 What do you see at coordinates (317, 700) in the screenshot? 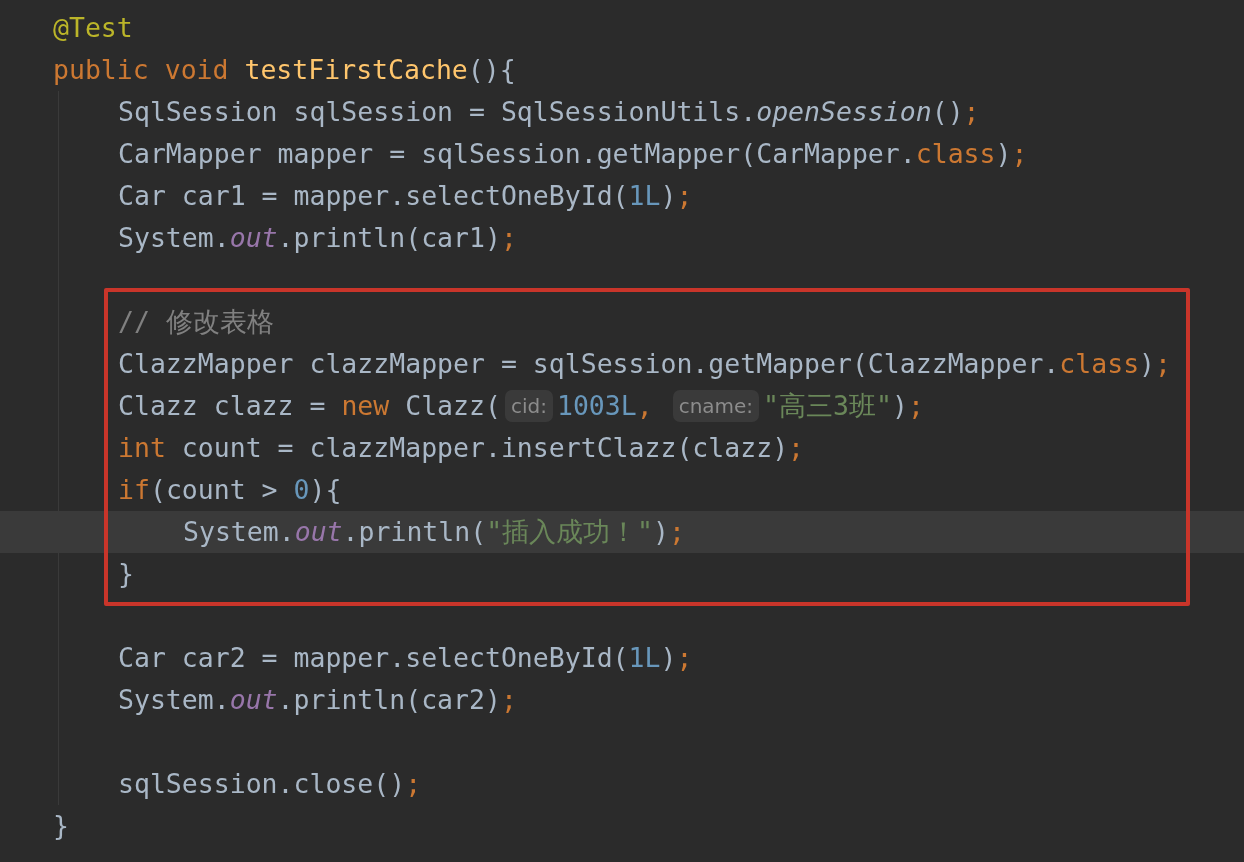
I see `code-text: System.out.println(car2);` at bounding box center [317, 700].